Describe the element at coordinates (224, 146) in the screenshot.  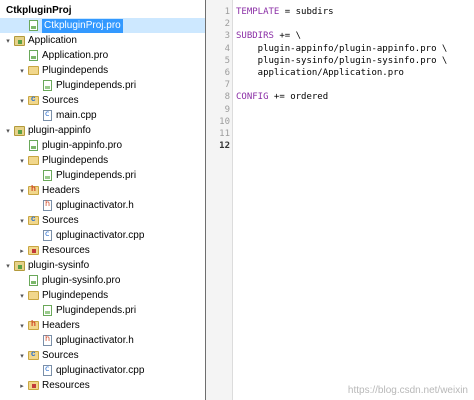
I see `line-number: 12` at that location.